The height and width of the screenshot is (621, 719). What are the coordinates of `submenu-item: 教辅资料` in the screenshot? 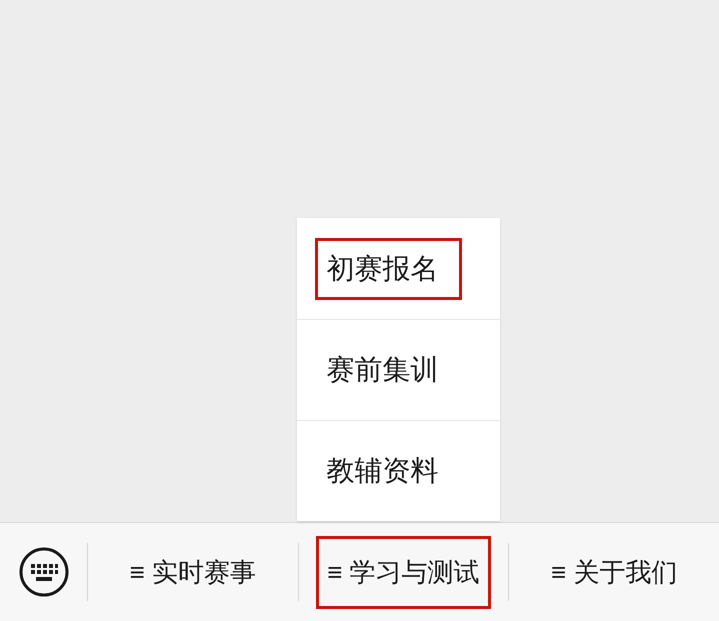 It's located at (388, 471).